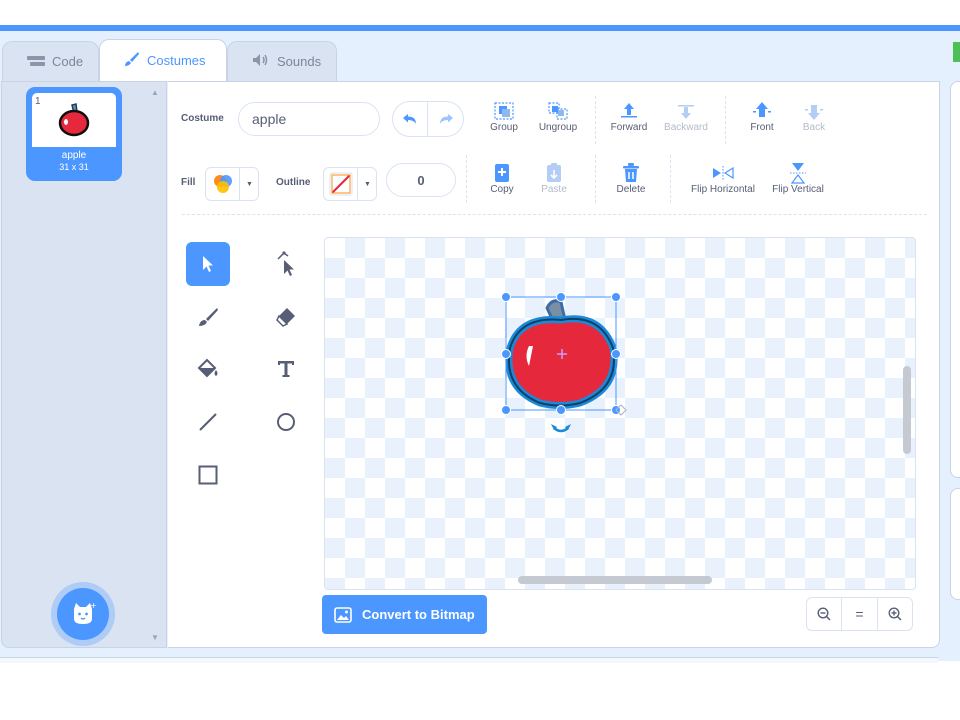 Image resolution: width=960 pixels, height=720 pixels. Describe the element at coordinates (286, 369) in the screenshot. I see `text-tool` at that location.